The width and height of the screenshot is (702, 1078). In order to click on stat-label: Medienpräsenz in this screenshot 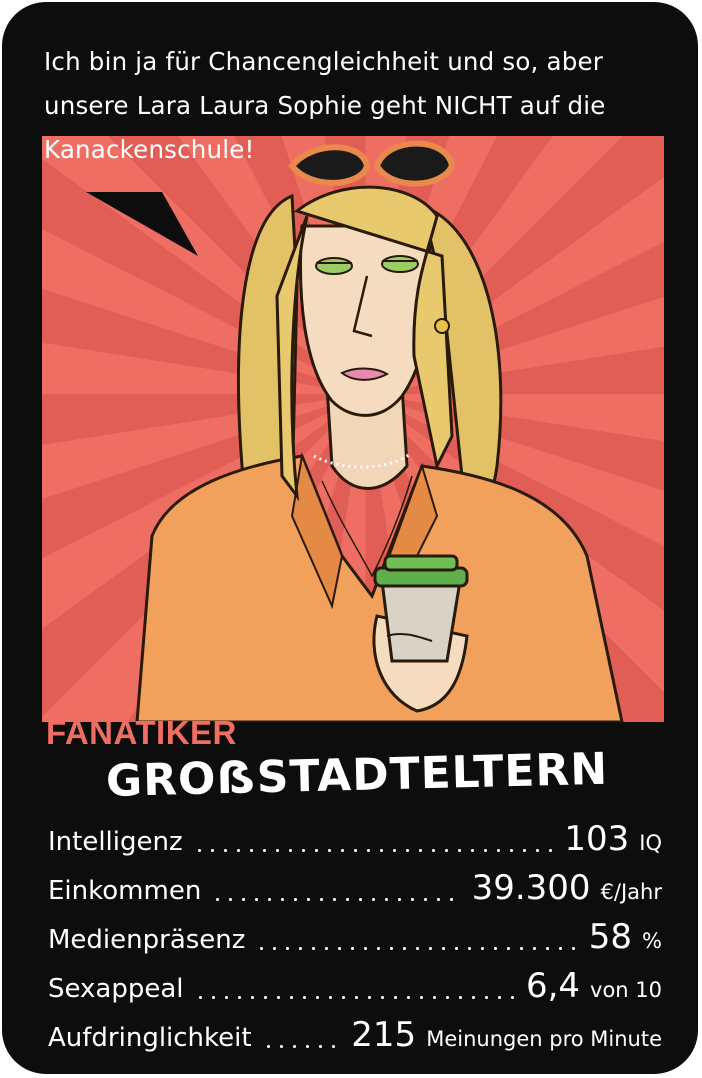, I will do `click(147, 940)`.